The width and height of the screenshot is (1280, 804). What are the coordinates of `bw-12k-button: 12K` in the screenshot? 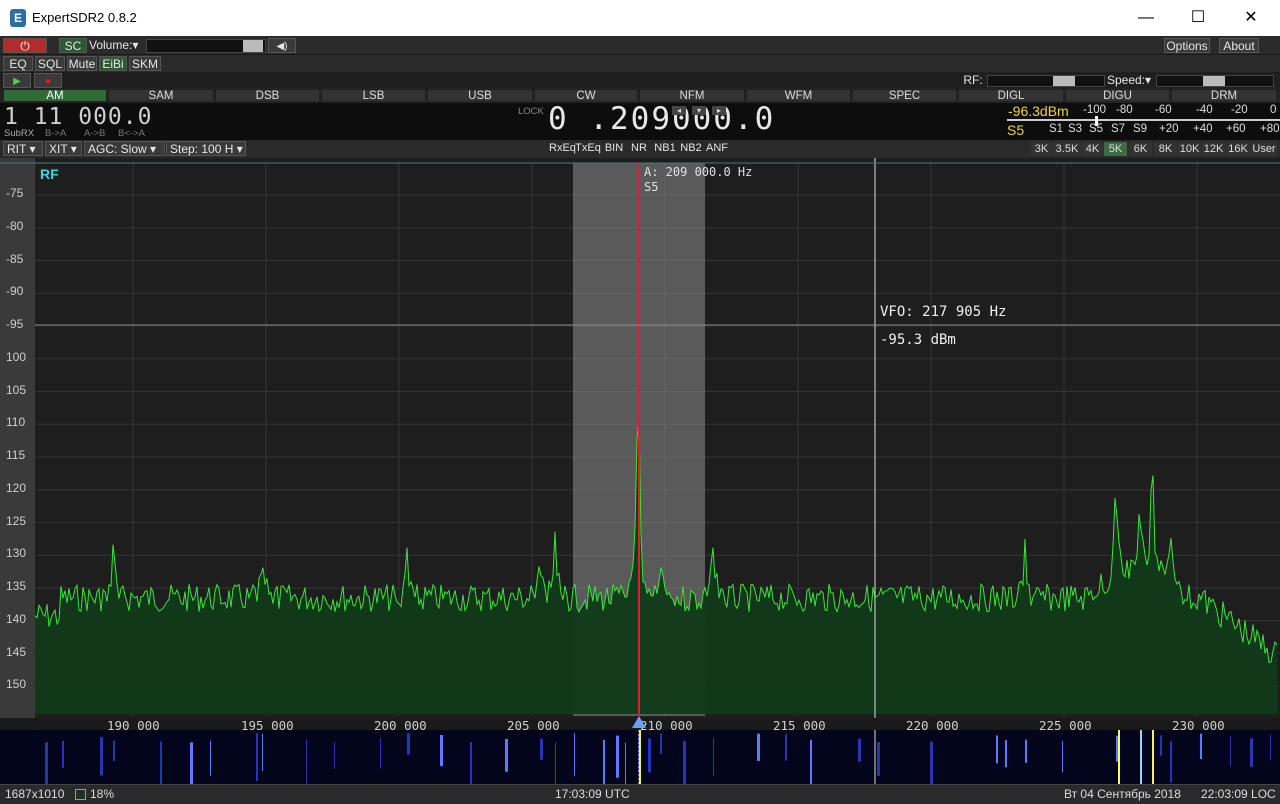 It's located at (1213, 149).